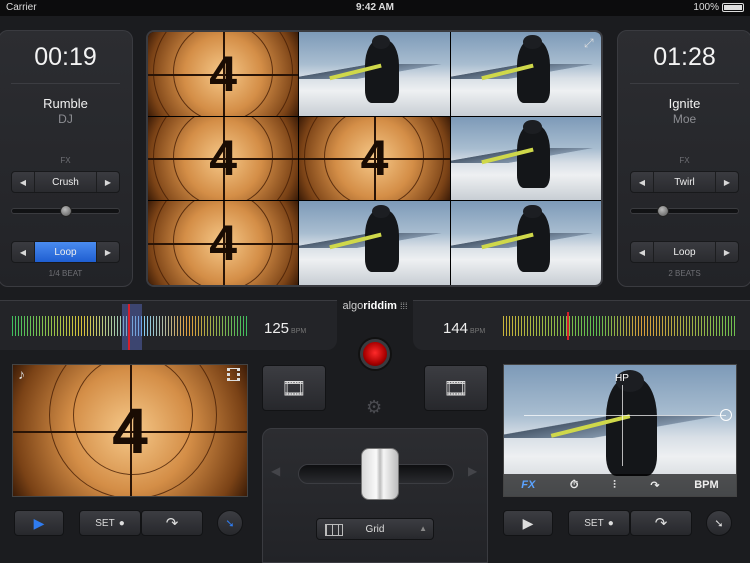 The width and height of the screenshot is (750, 563). What do you see at coordinates (642, 182) in the screenshot?
I see `right-fx-prev-button: ◀` at bounding box center [642, 182].